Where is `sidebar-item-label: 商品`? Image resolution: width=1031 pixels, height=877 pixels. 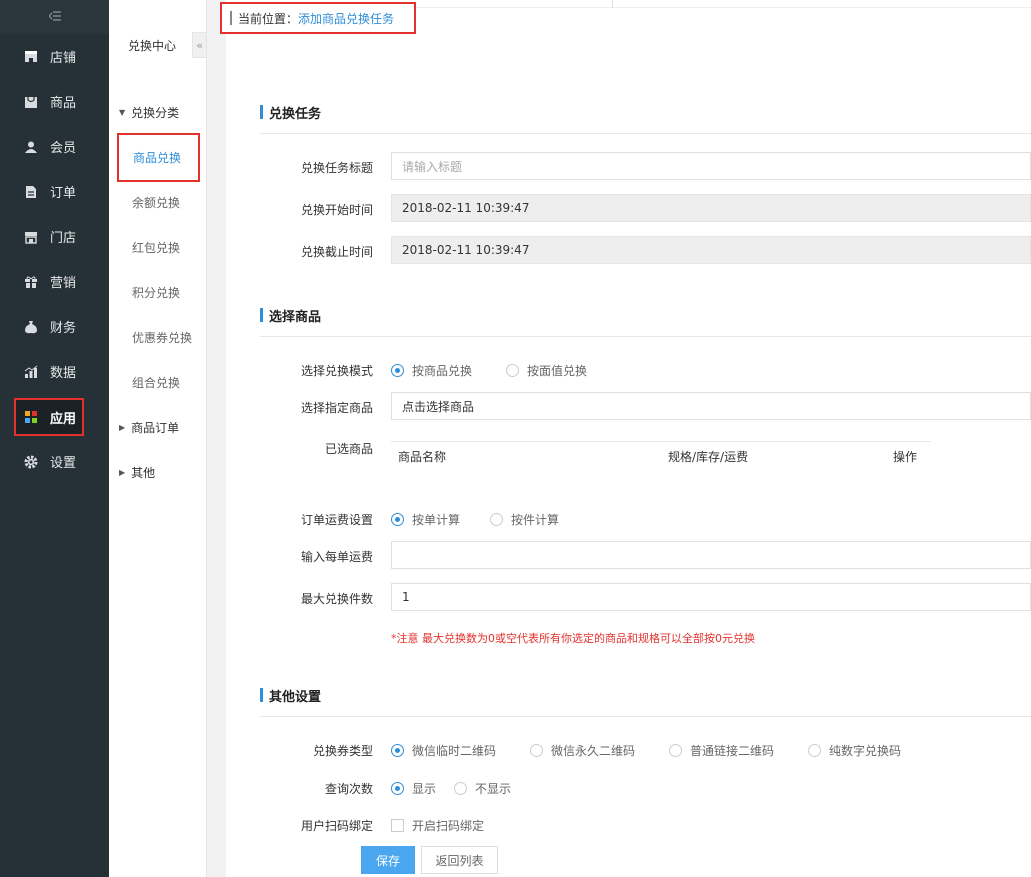 sidebar-item-label: 商品 is located at coordinates (63, 103).